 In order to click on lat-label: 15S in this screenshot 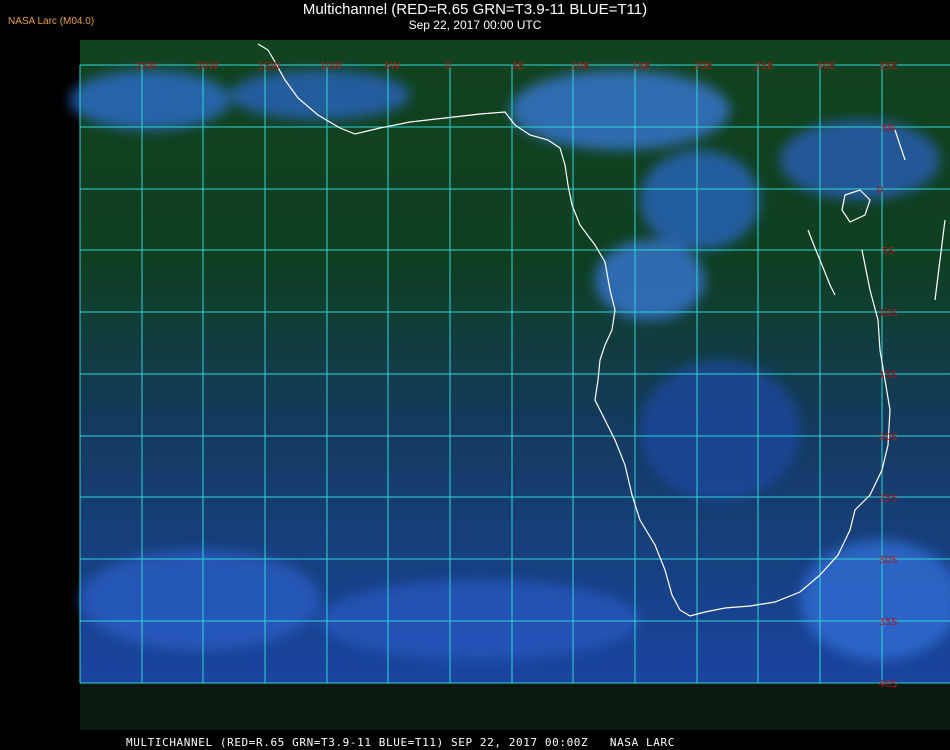, I will do `click(887, 375)`.